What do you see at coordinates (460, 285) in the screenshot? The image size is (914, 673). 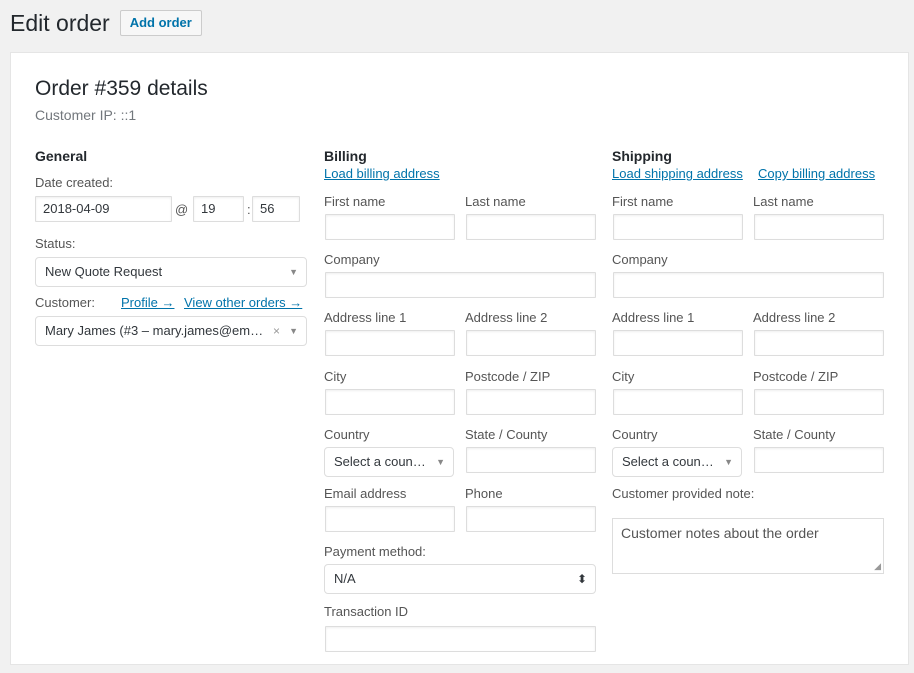 I see `billing-company-input` at bounding box center [460, 285].